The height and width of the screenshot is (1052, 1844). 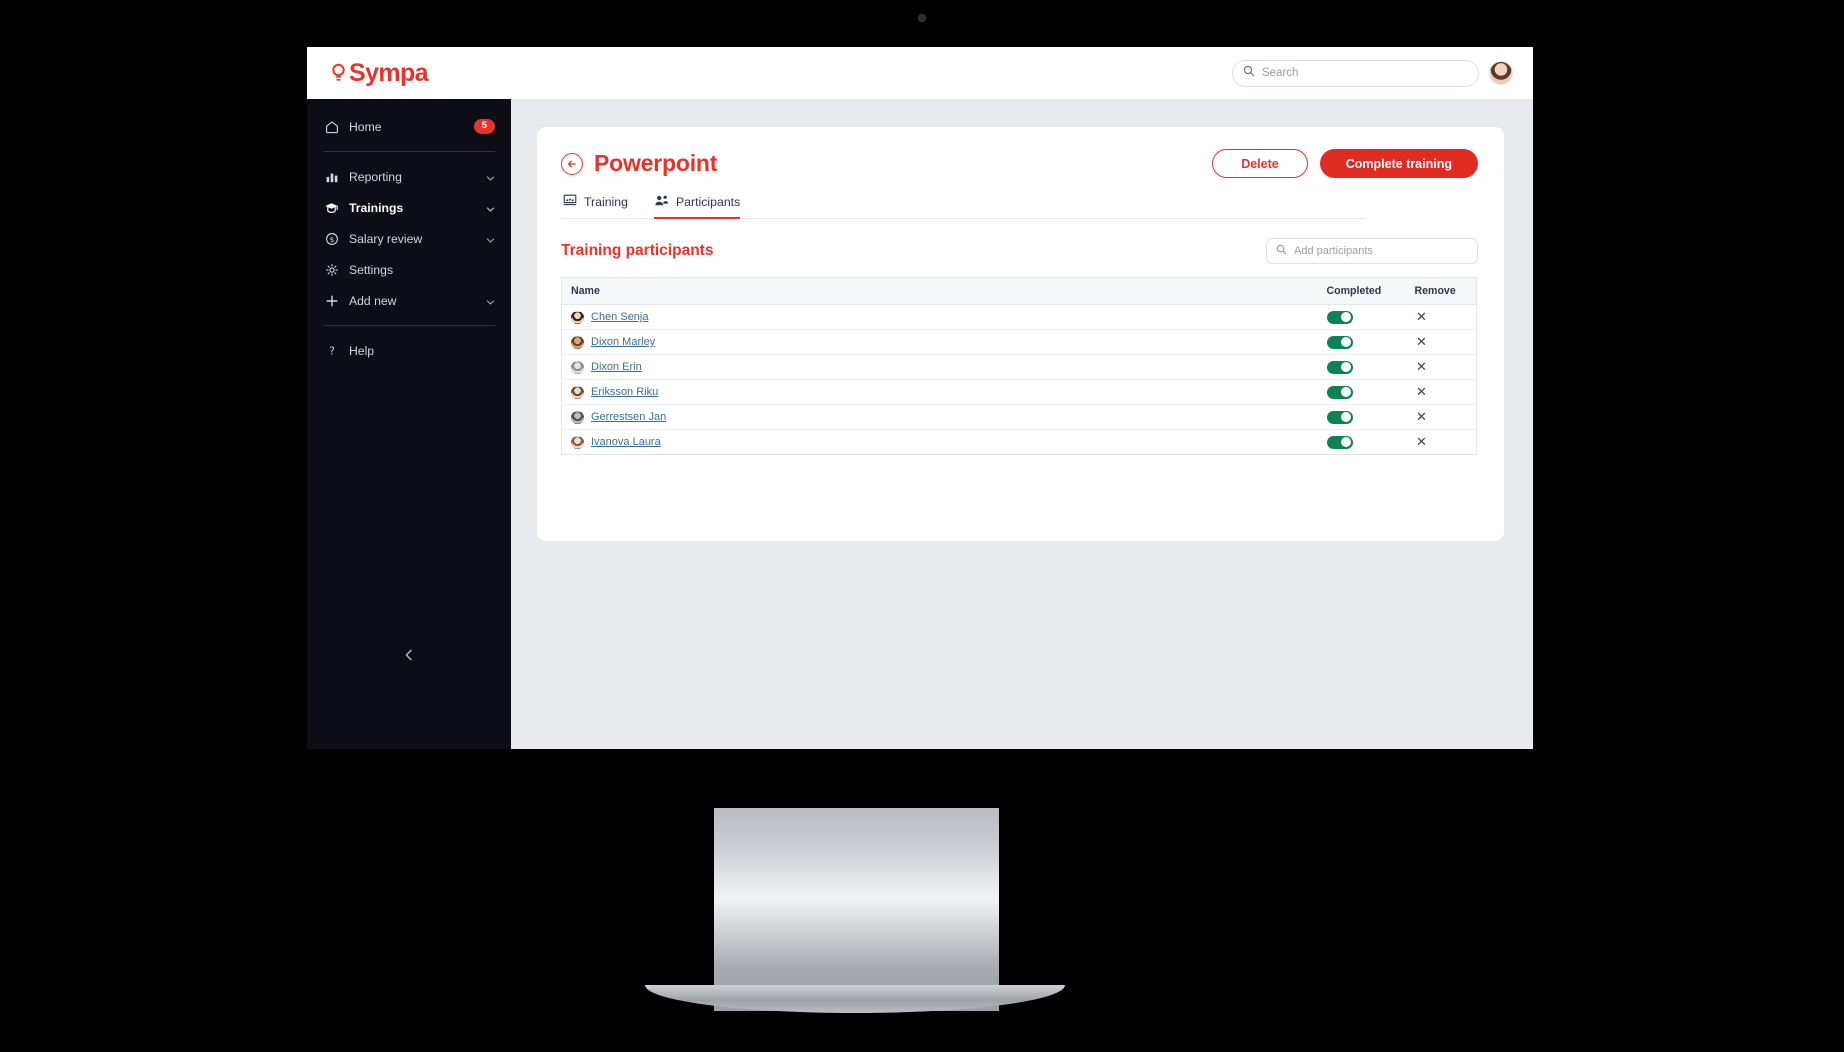 I want to click on complete-training-button: Complete training, so click(x=1398, y=163).